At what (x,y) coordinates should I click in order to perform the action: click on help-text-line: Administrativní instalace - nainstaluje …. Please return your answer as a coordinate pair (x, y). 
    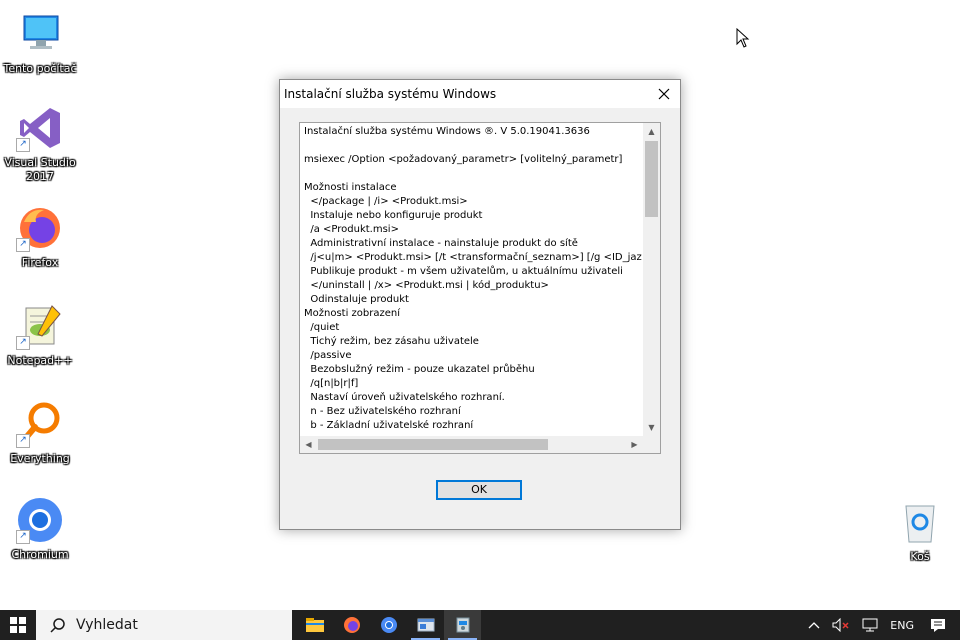
    Looking at the image, I should click on (441, 243).